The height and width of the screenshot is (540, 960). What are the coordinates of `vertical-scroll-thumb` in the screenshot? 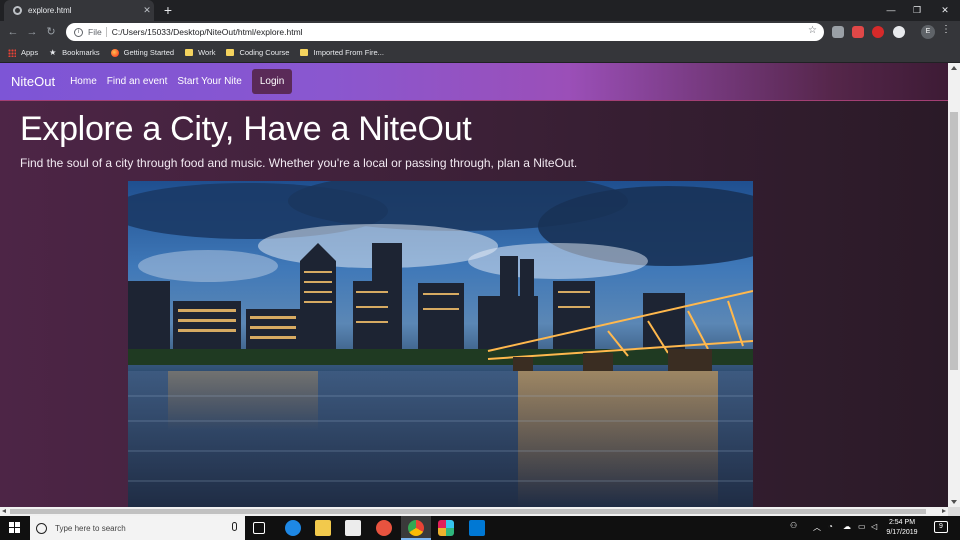 It's located at (954, 241).